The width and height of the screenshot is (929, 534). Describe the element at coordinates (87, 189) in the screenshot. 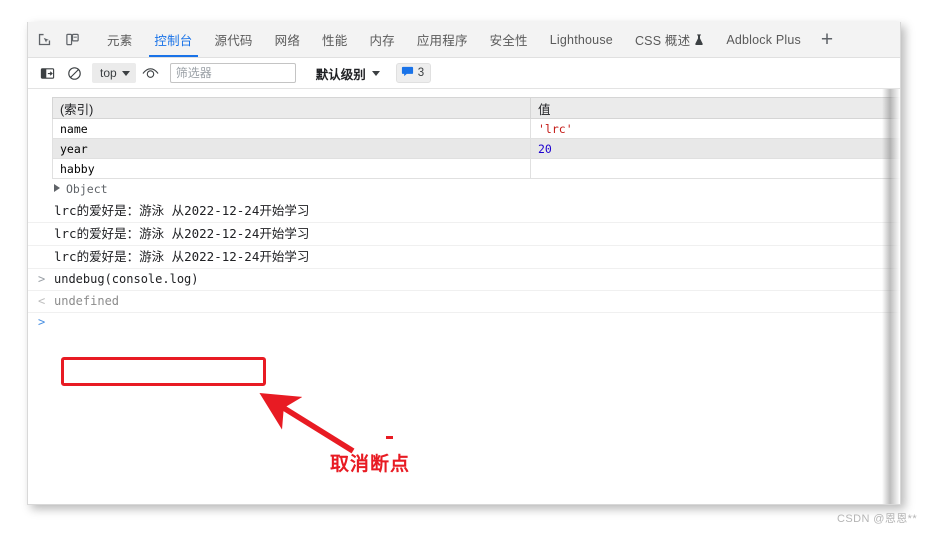

I see `console-object-label: Object` at that location.